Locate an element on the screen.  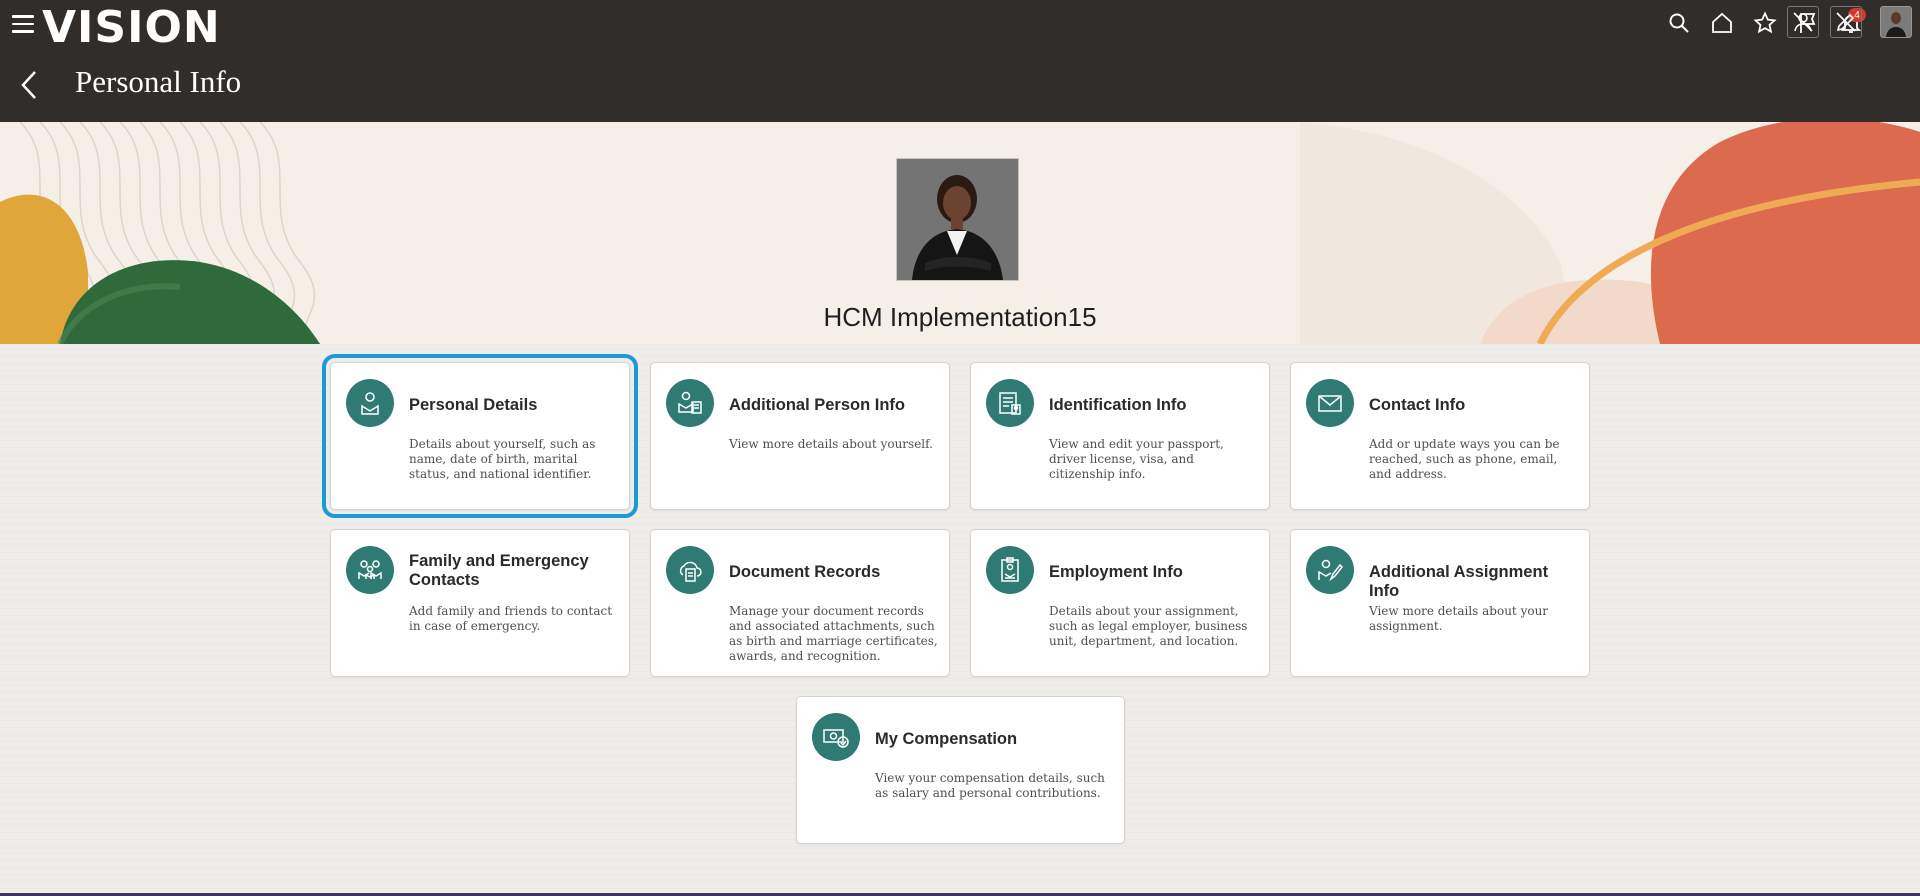
family-icon is located at coordinates (370, 570).